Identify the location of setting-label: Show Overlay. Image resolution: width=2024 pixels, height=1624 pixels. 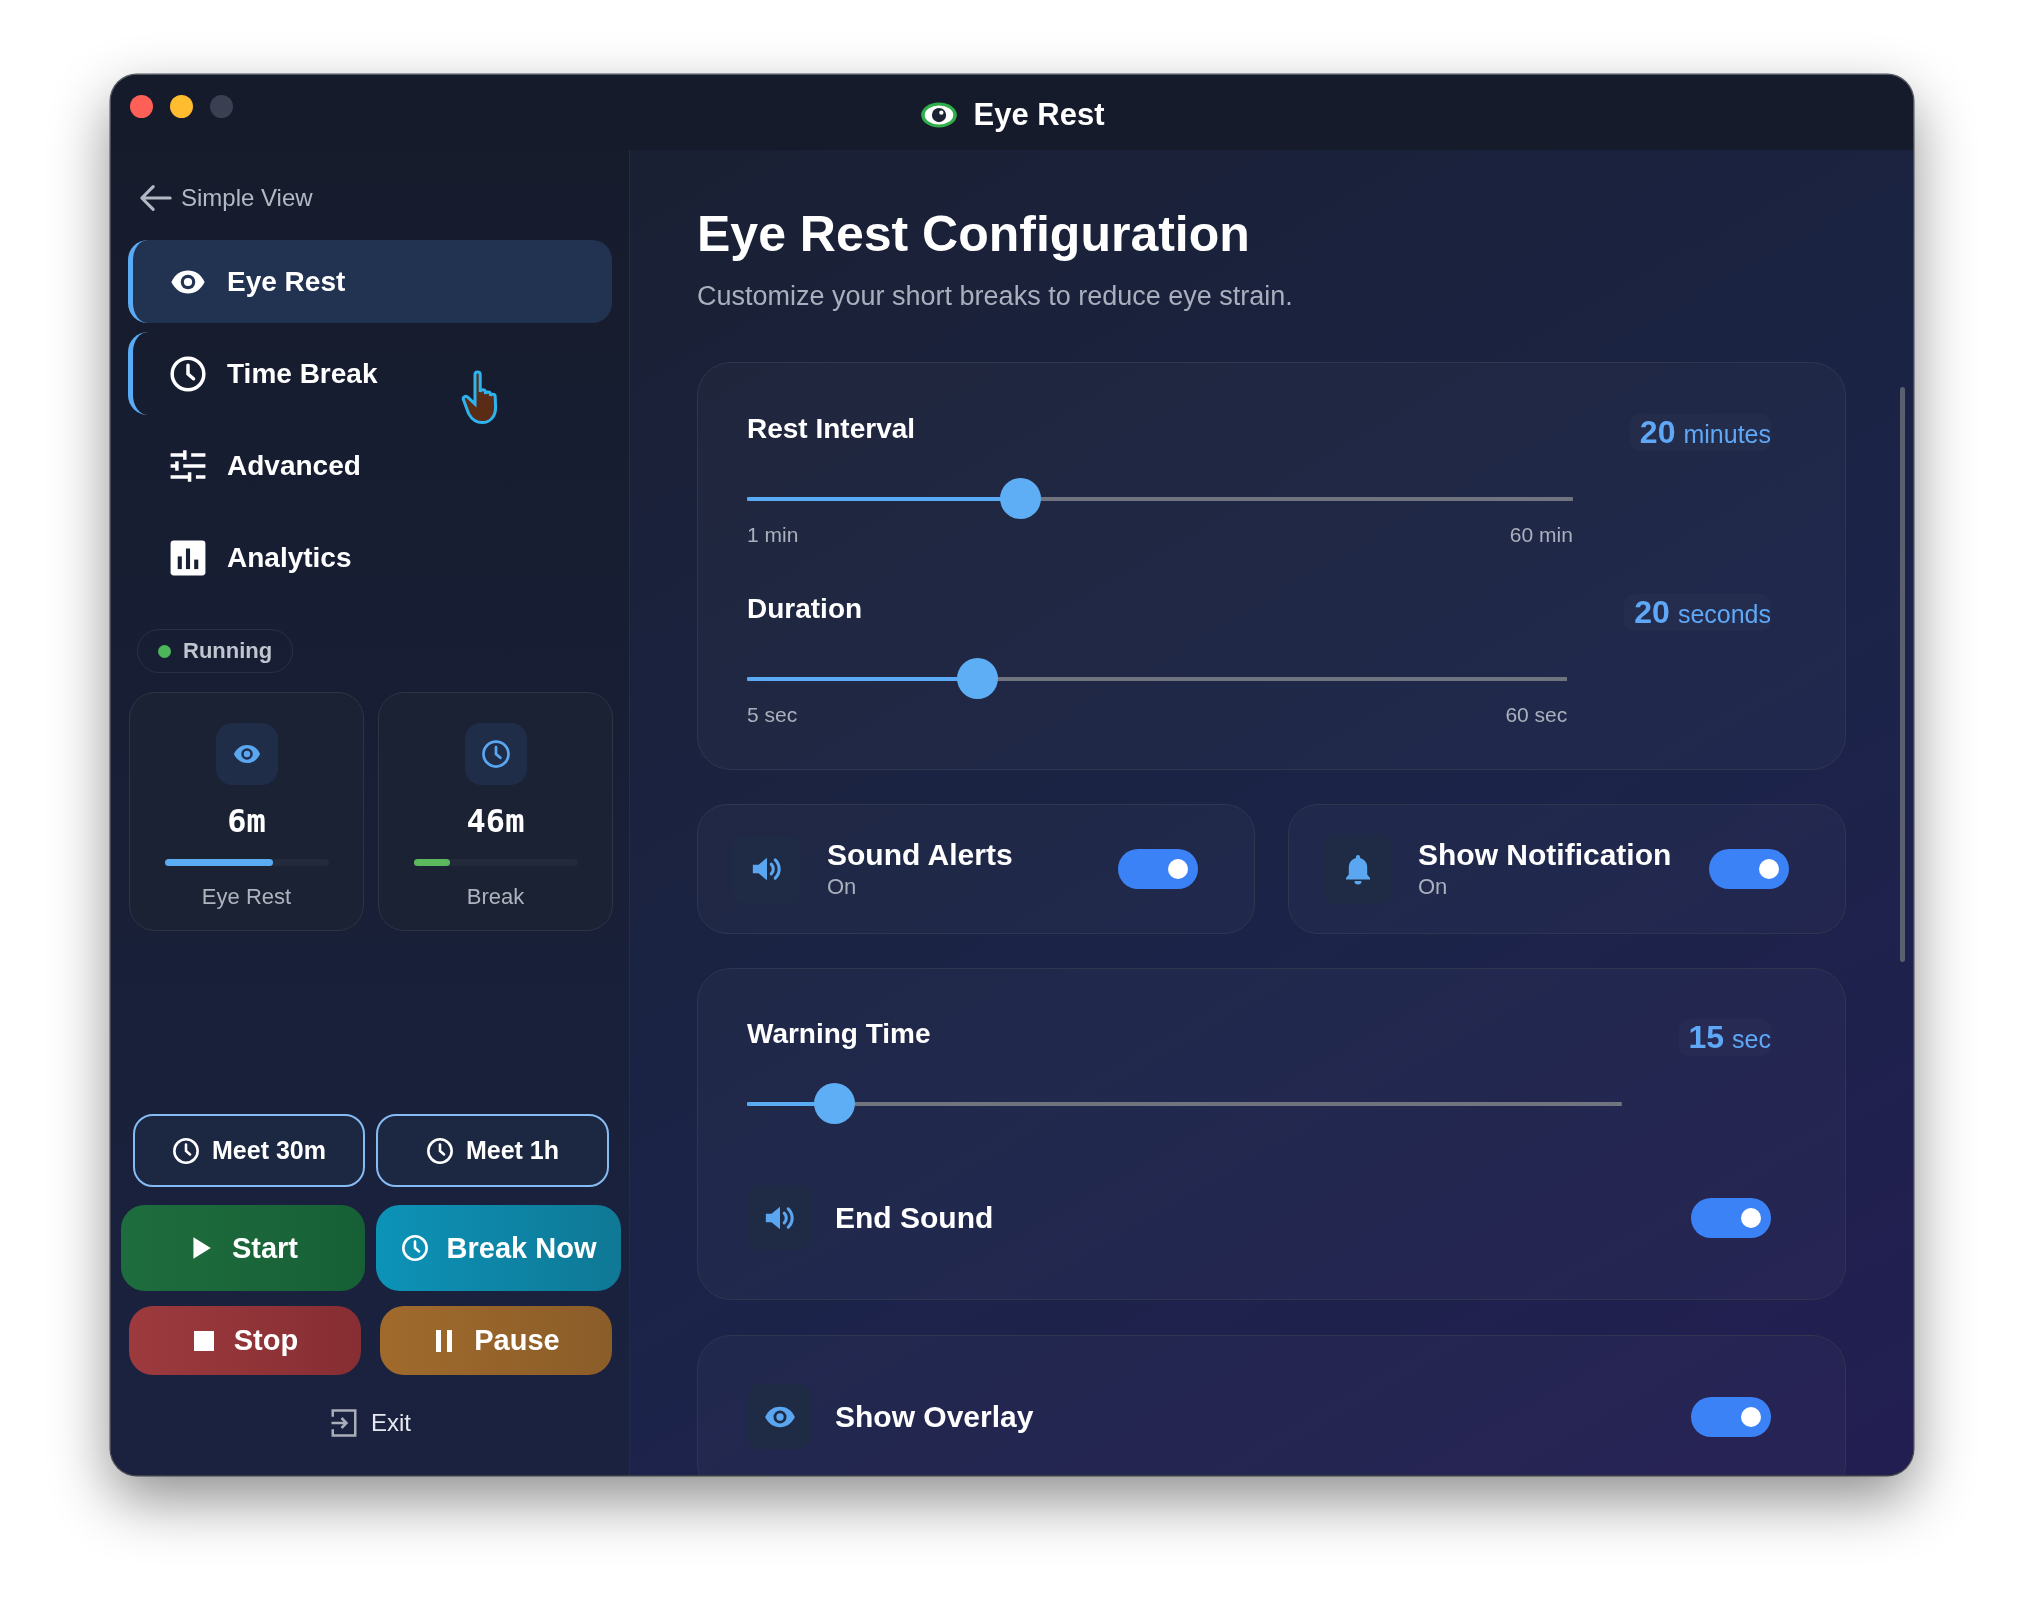
(934, 1416).